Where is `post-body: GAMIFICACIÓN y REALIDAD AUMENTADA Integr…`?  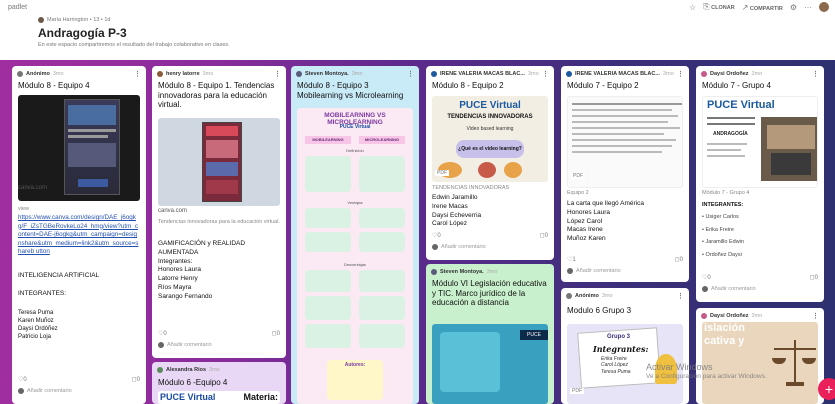
post-body: GAMIFICACIÓN y REALIDAD AUMENTADA Integr… is located at coordinates (219, 270).